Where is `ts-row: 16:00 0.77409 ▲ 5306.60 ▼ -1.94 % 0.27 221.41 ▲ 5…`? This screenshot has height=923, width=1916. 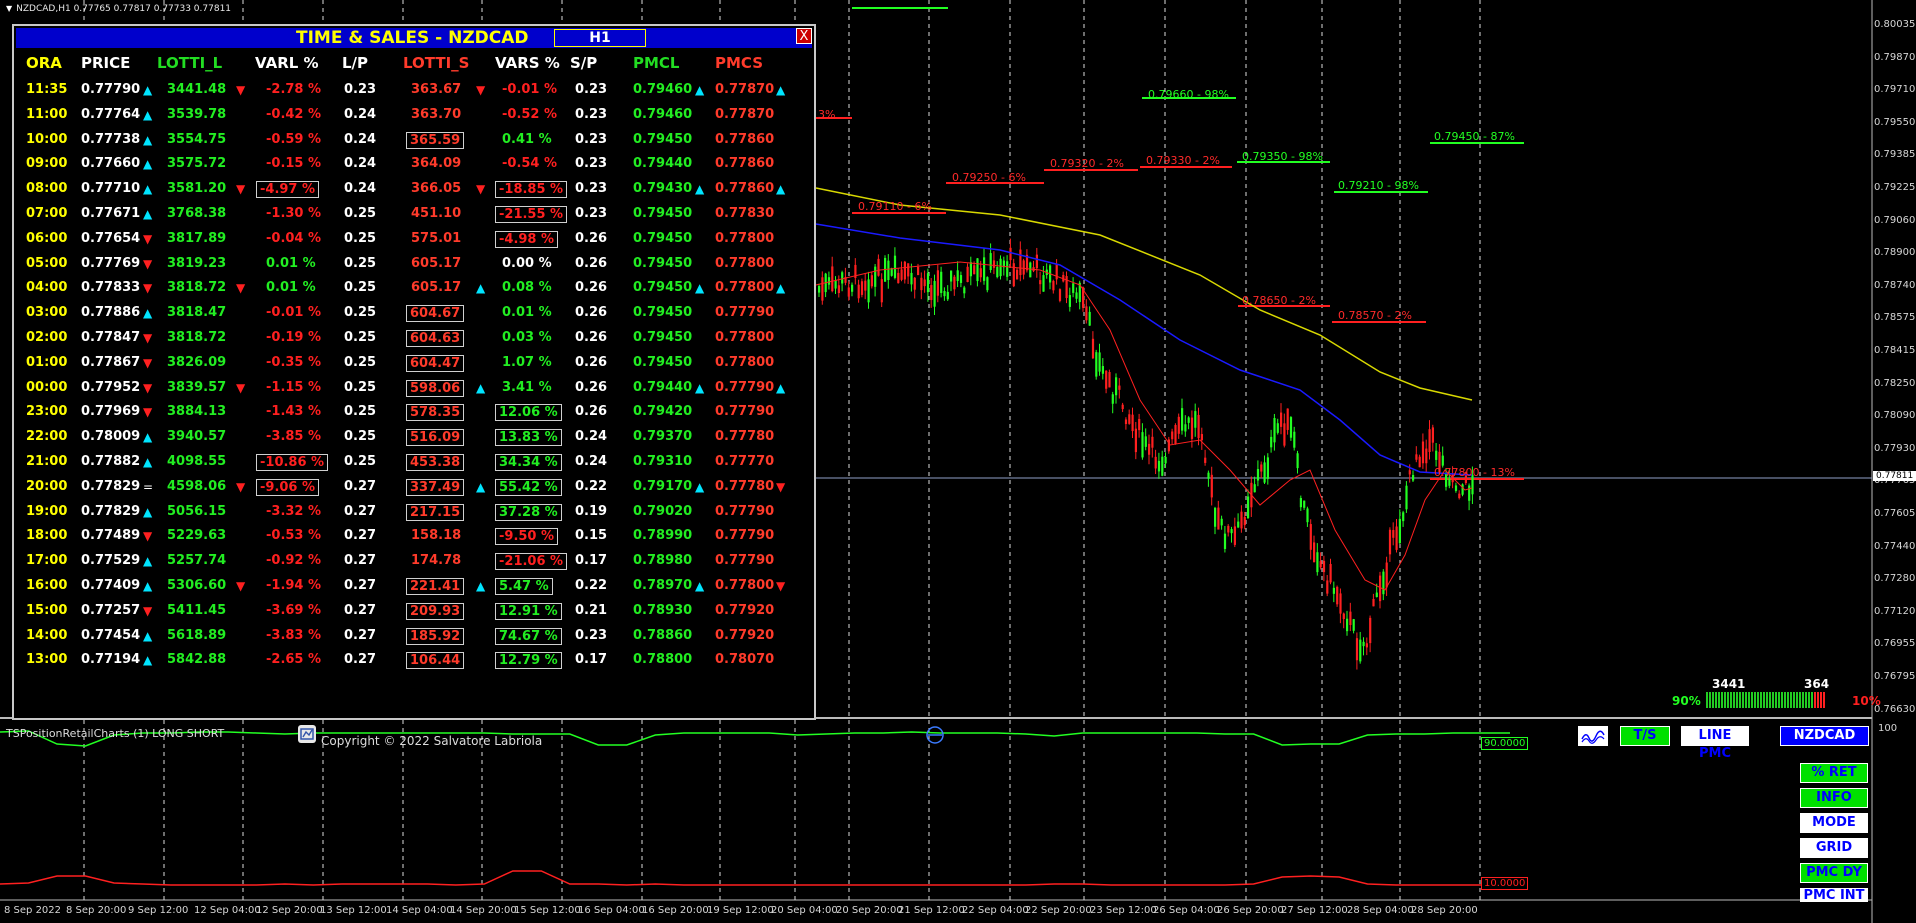
ts-row: 16:00 0.77409 ▲ 5306.60 ▼ -1.94 % 0.27 221.41 ▲ 5… is located at coordinates (414, 589).